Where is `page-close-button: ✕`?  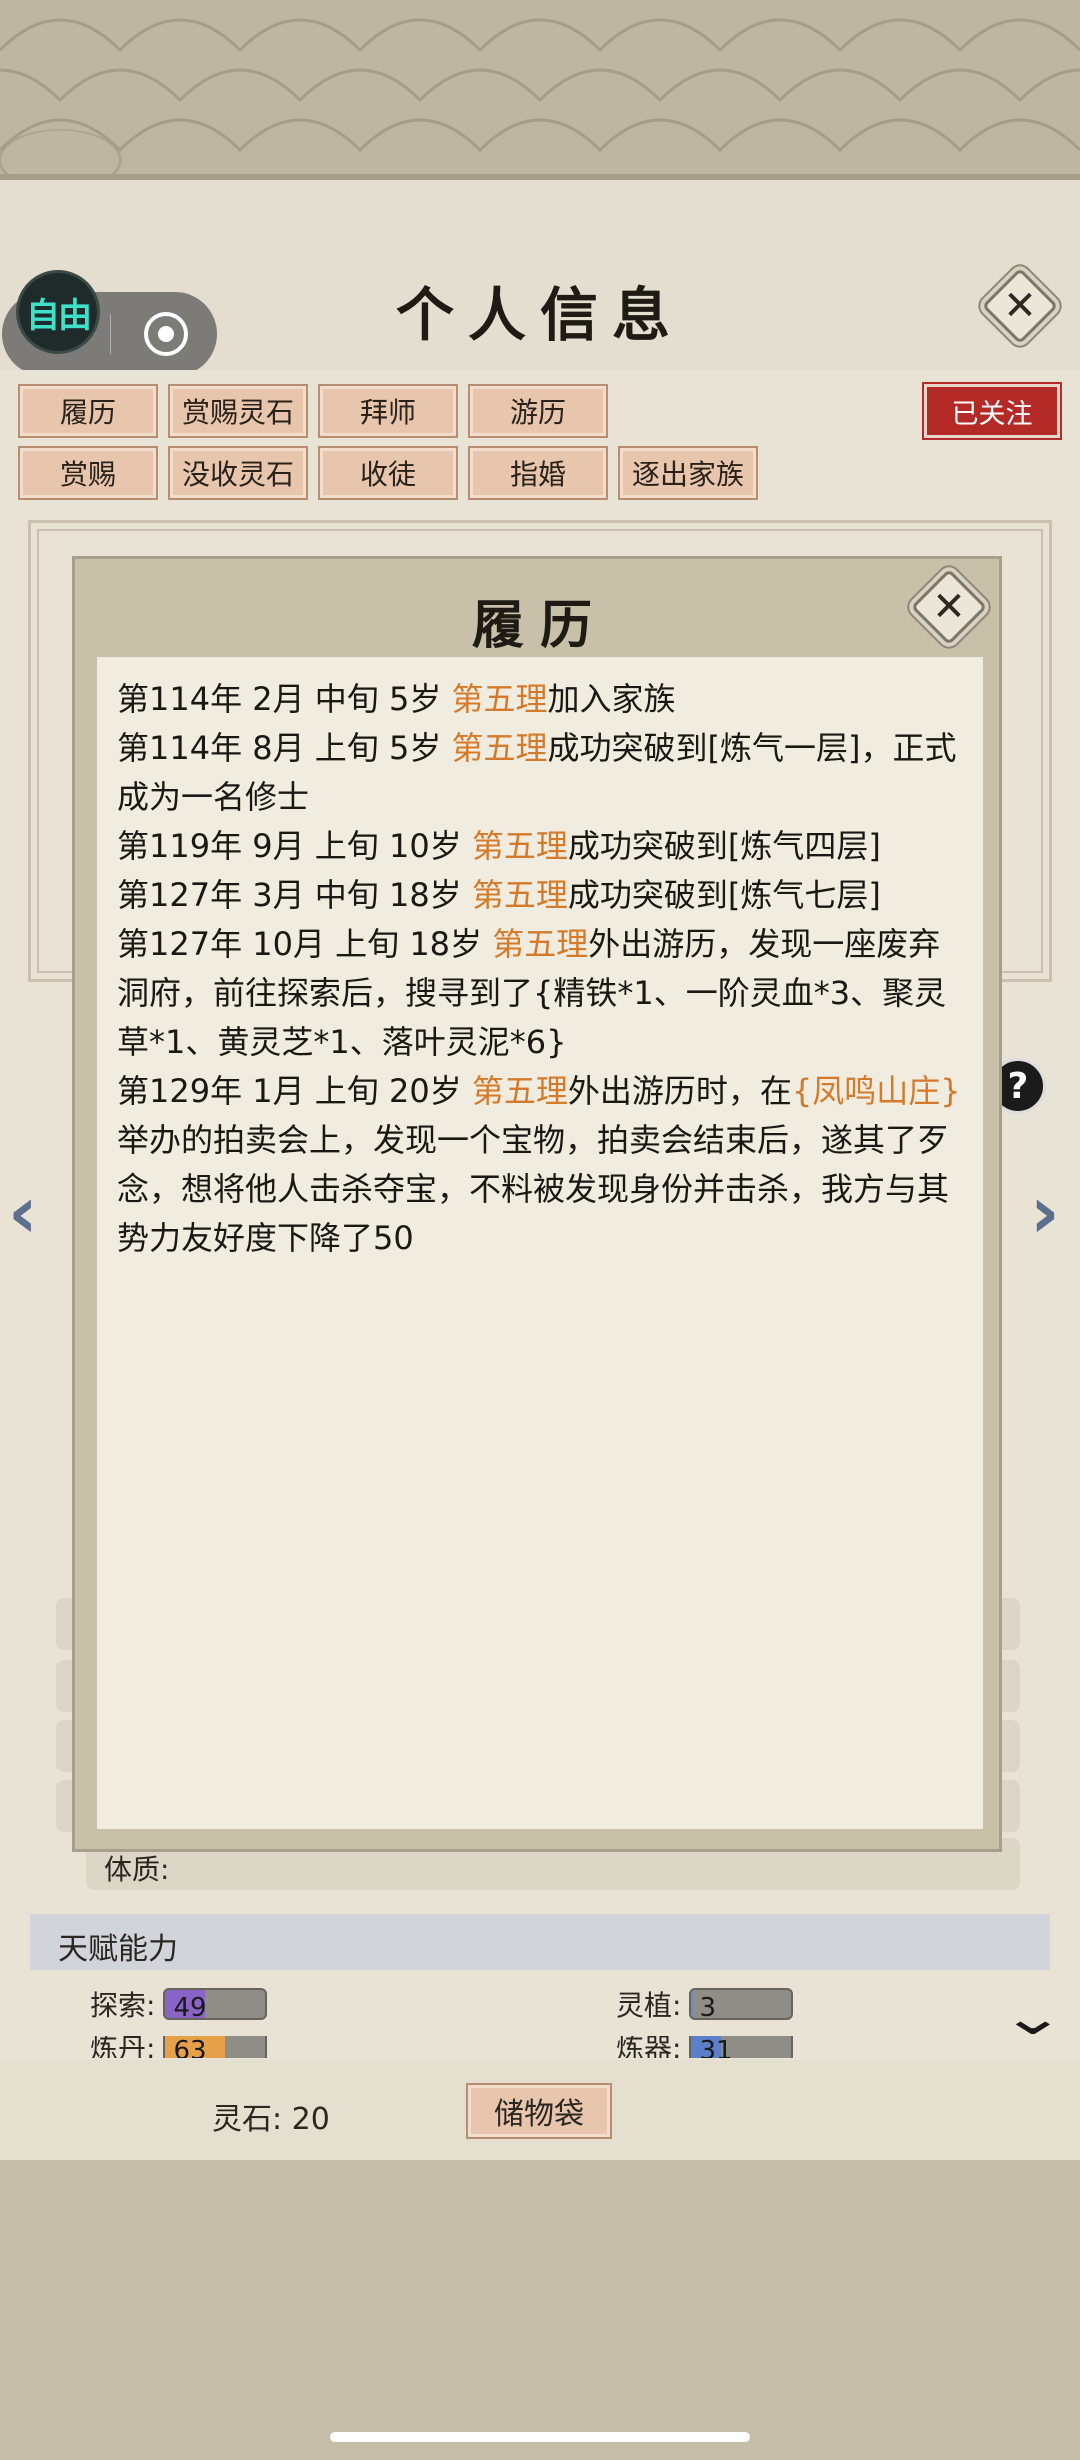 page-close-button: ✕ is located at coordinates (1020, 306).